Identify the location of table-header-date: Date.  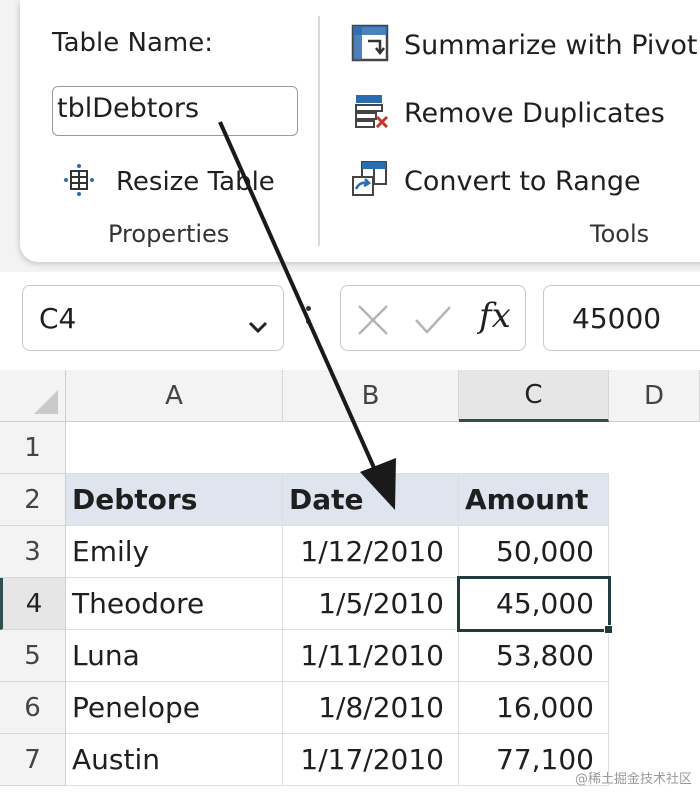
(371, 500).